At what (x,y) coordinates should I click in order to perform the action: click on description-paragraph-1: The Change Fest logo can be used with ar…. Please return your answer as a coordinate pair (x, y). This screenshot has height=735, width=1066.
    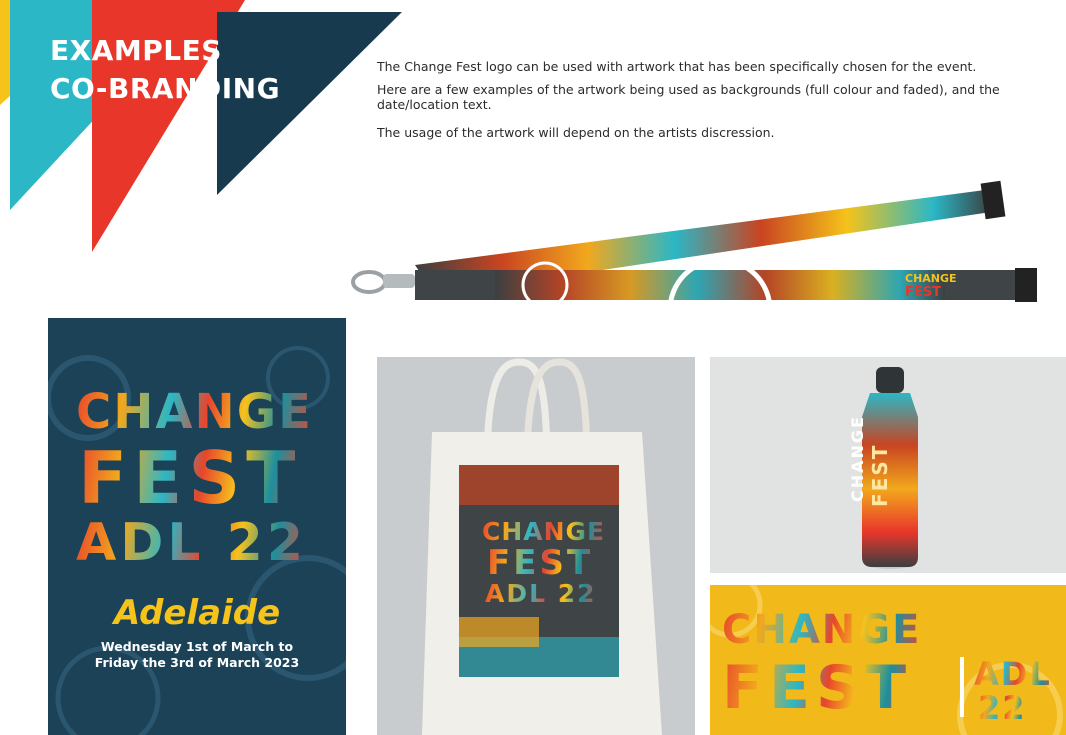
    Looking at the image, I should click on (677, 66).